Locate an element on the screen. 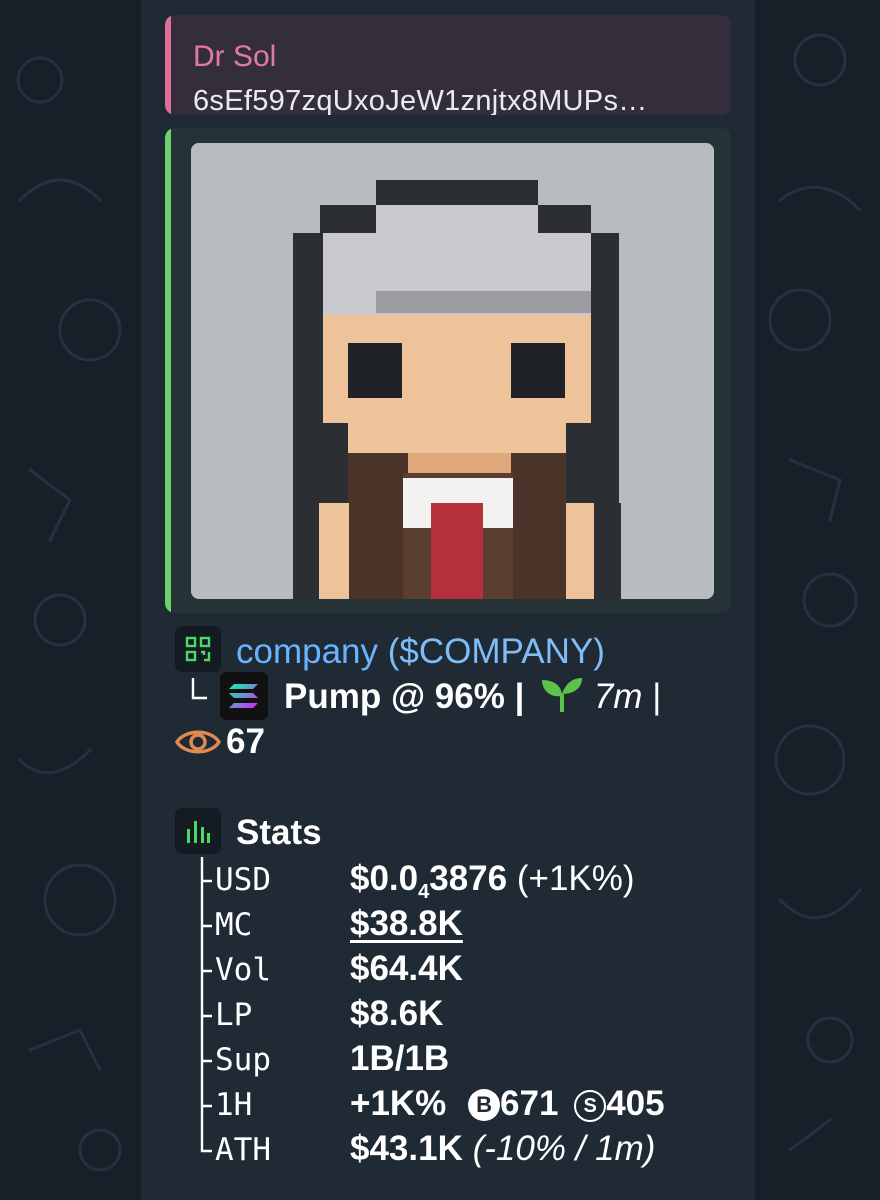 Image resolution: width=880 pixels, height=1200 pixels. tree-connector-end is located at coordinates (206, 1140).